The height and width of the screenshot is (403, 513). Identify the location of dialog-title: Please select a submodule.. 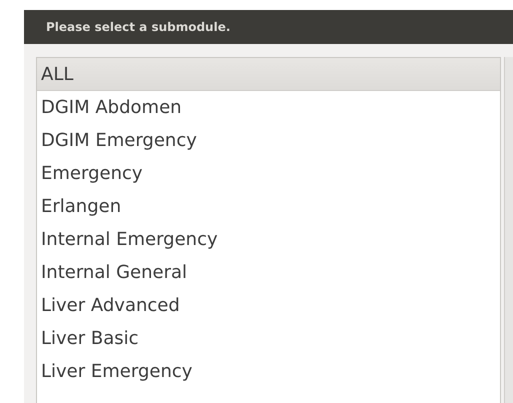
(268, 27).